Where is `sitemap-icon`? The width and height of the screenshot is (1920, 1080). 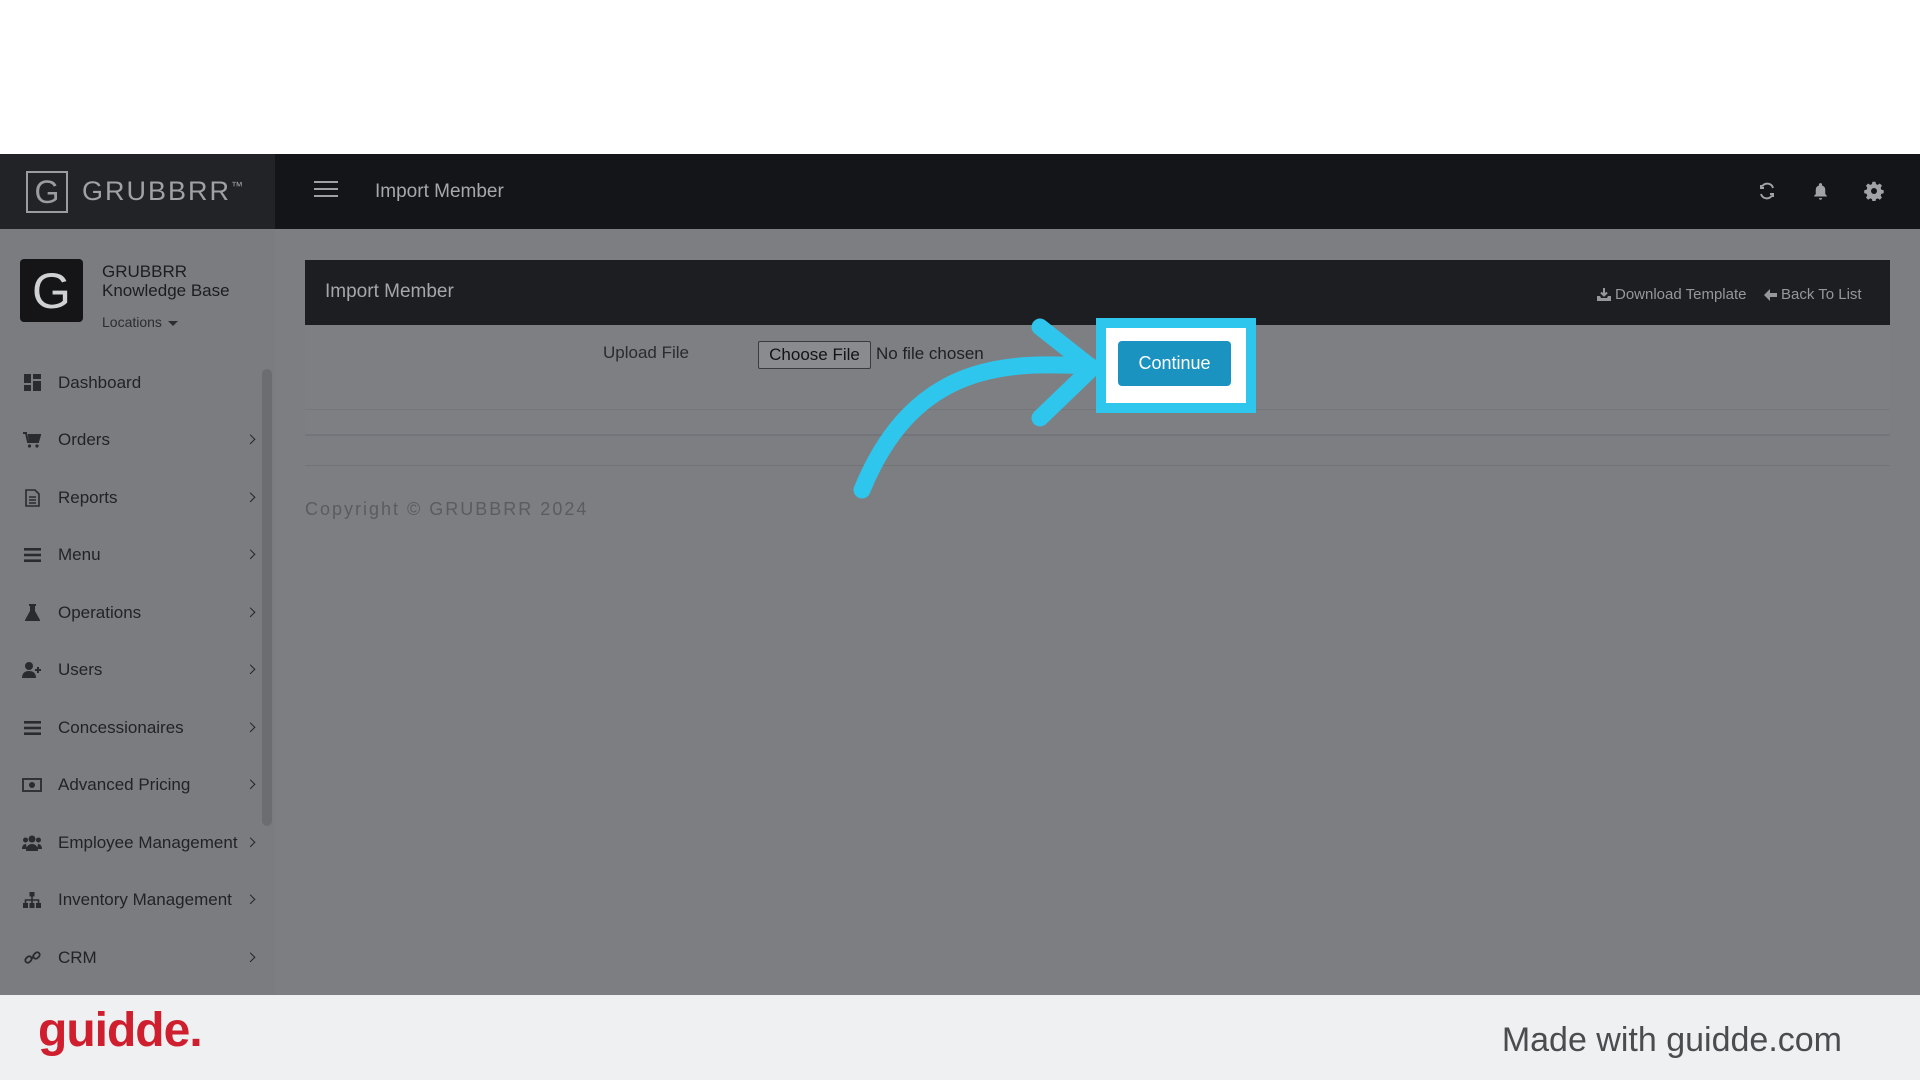
sitemap-icon is located at coordinates (32, 900).